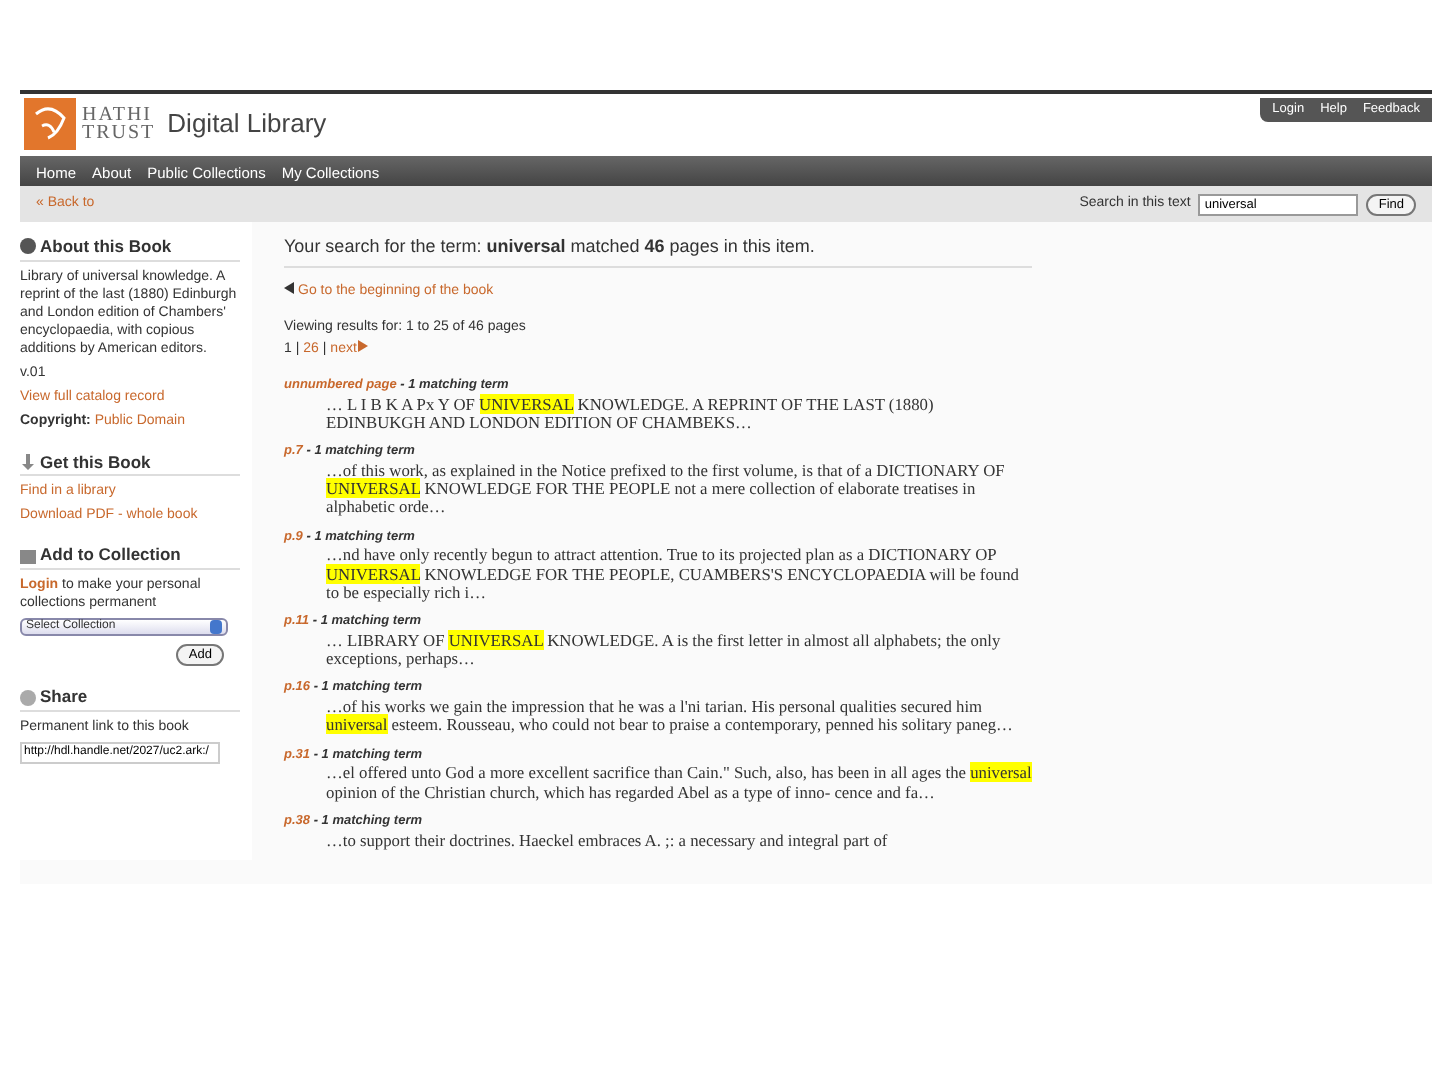 The image size is (1440, 1080). I want to click on select-arrow-icon, so click(216, 627).